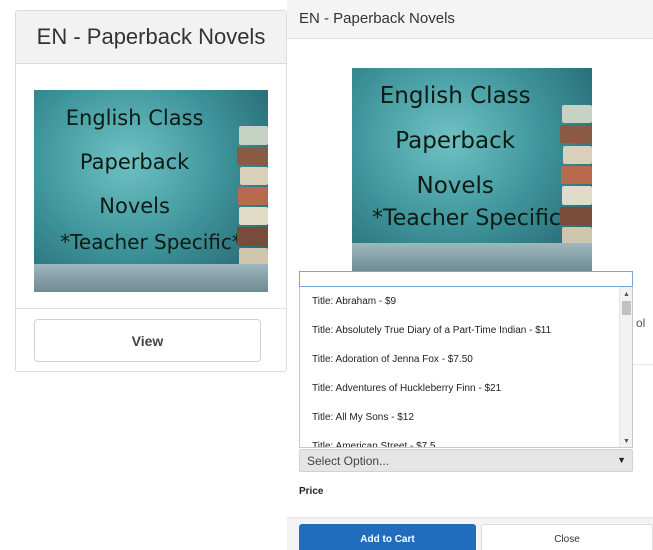 This screenshot has height=550, width=653. What do you see at coordinates (311, 491) in the screenshot?
I see `price-label: Price` at bounding box center [311, 491].